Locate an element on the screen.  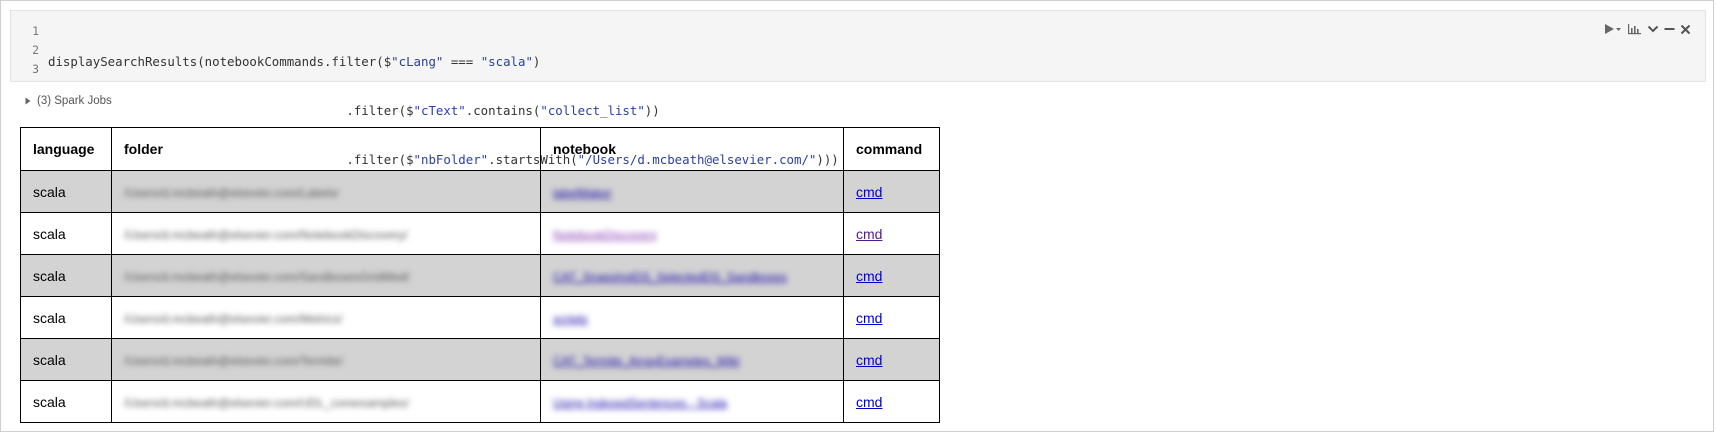
code-token: === is located at coordinates (462, 61).